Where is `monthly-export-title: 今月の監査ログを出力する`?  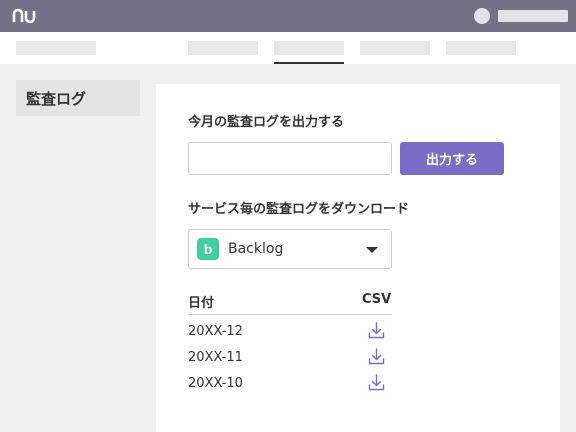
monthly-export-title: 今月の監査ログを出力する is located at coordinates (266, 122).